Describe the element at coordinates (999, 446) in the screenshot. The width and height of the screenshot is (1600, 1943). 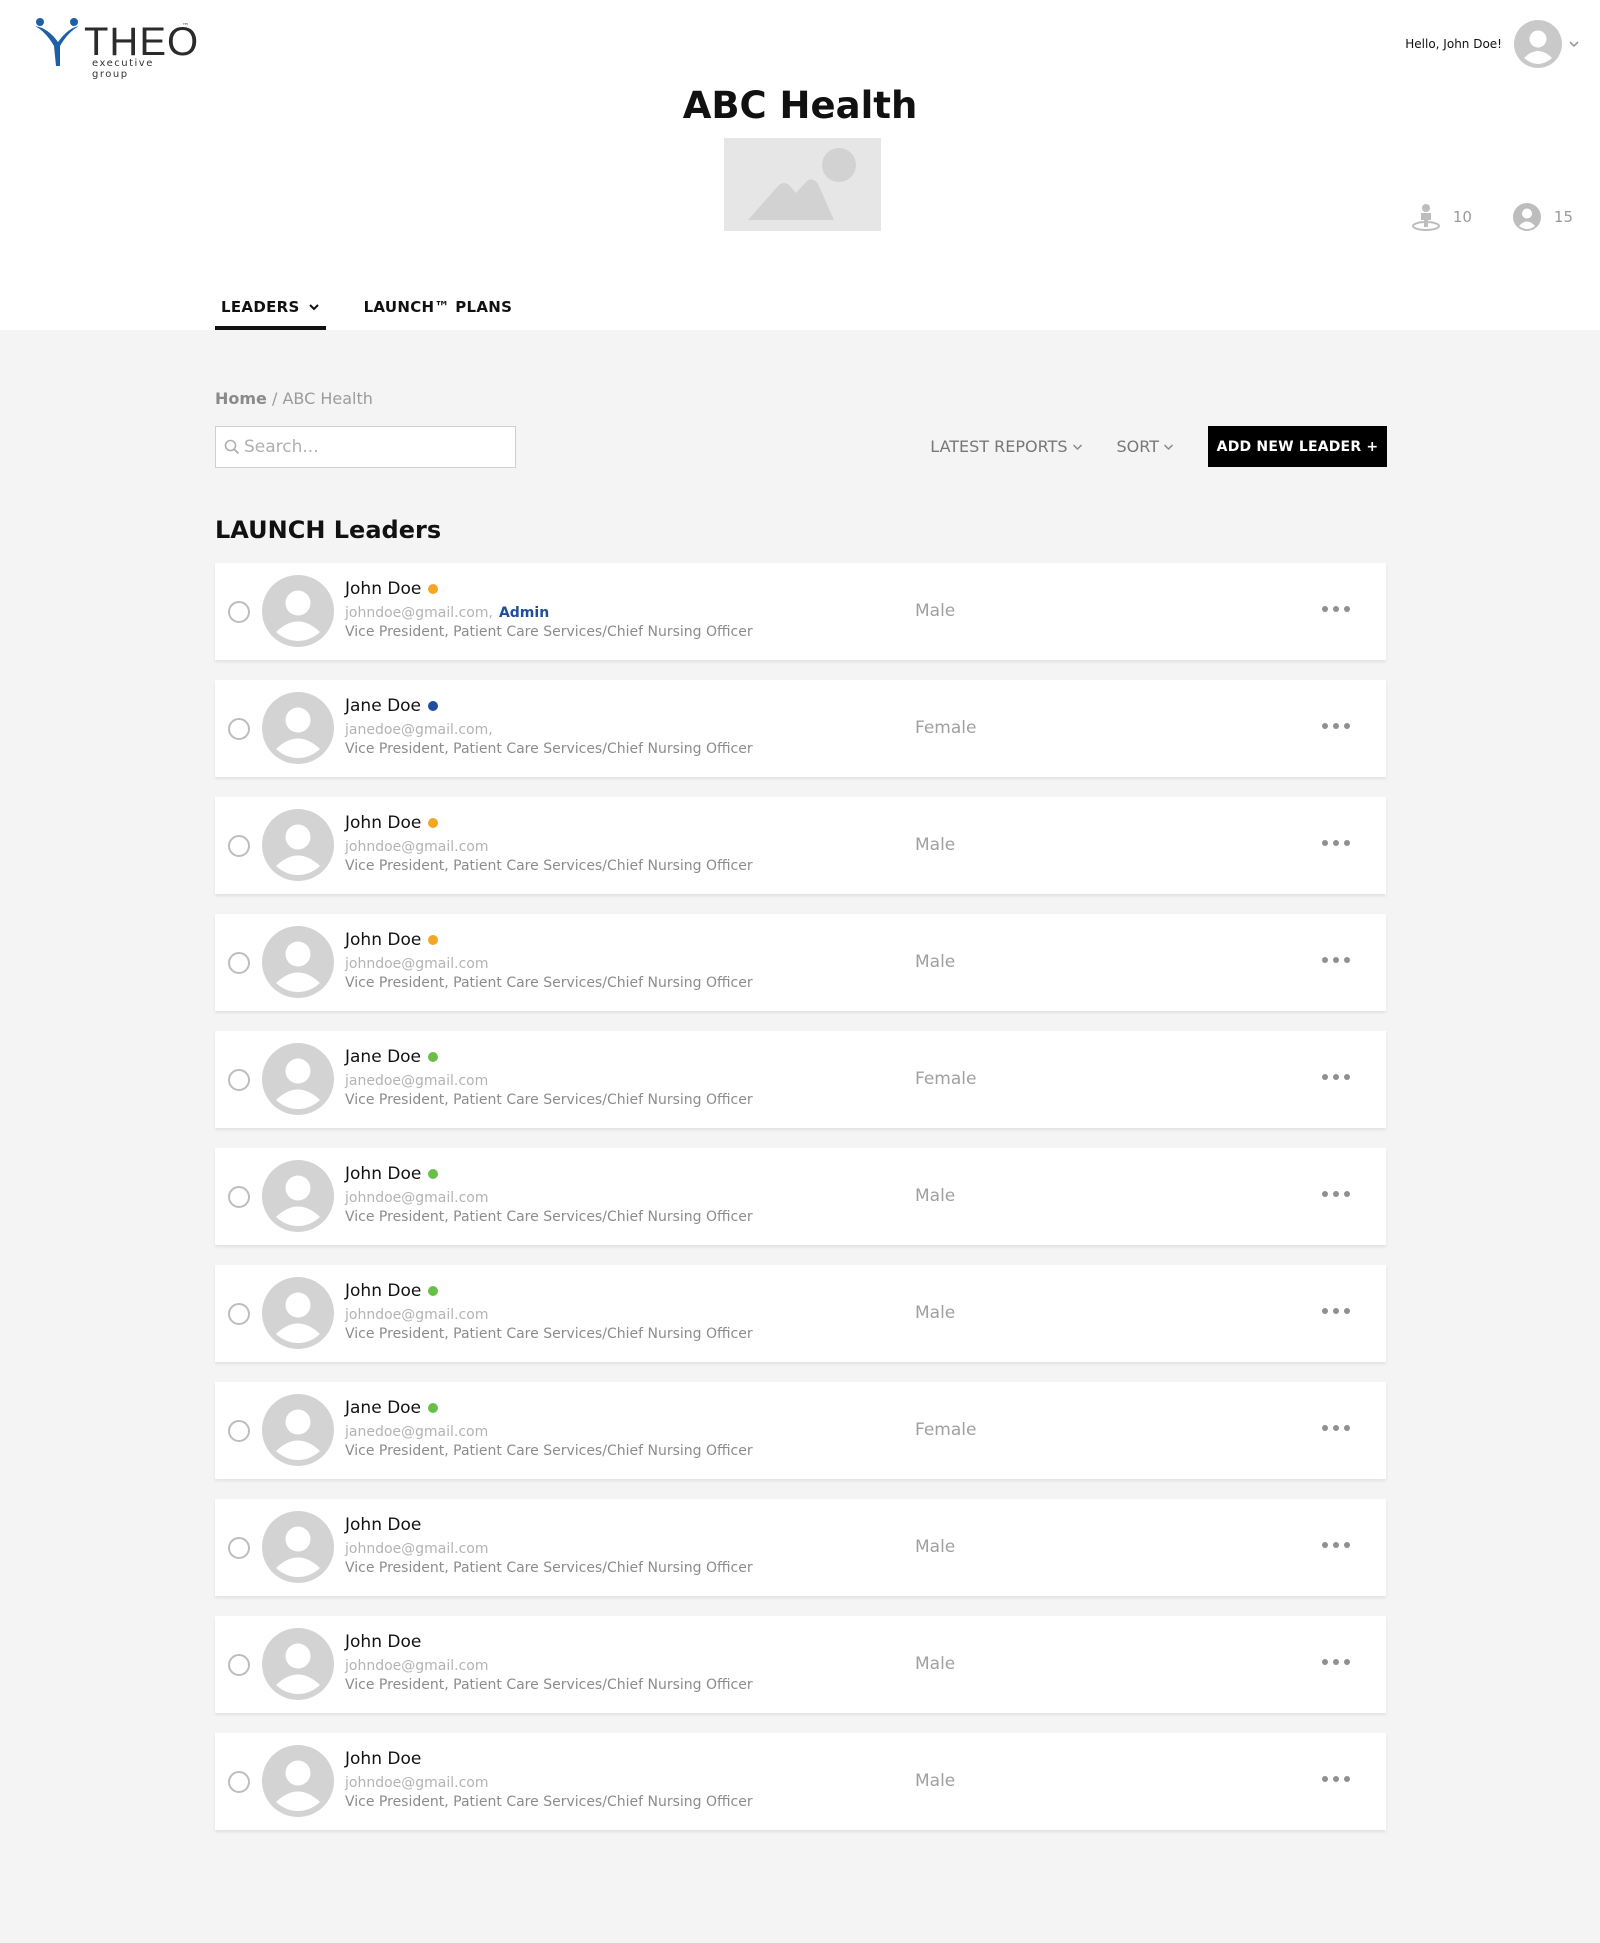
I see `latest-reports-label: LATEST REPORTS` at that location.